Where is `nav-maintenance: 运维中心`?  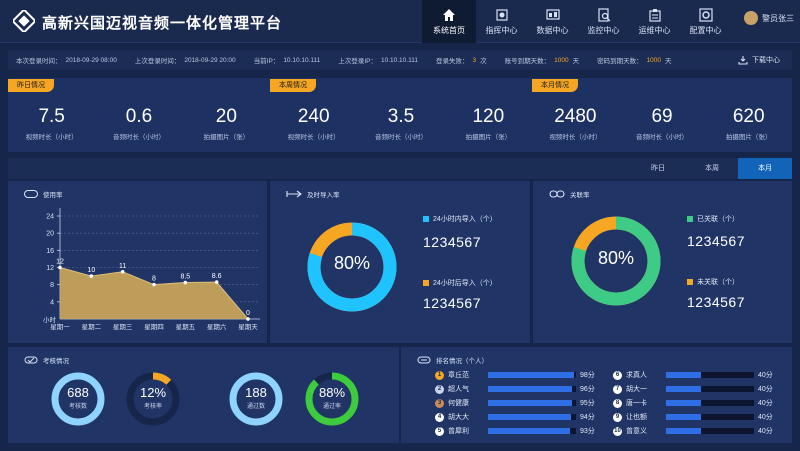
nav-maintenance: 运维中心 is located at coordinates (654, 21).